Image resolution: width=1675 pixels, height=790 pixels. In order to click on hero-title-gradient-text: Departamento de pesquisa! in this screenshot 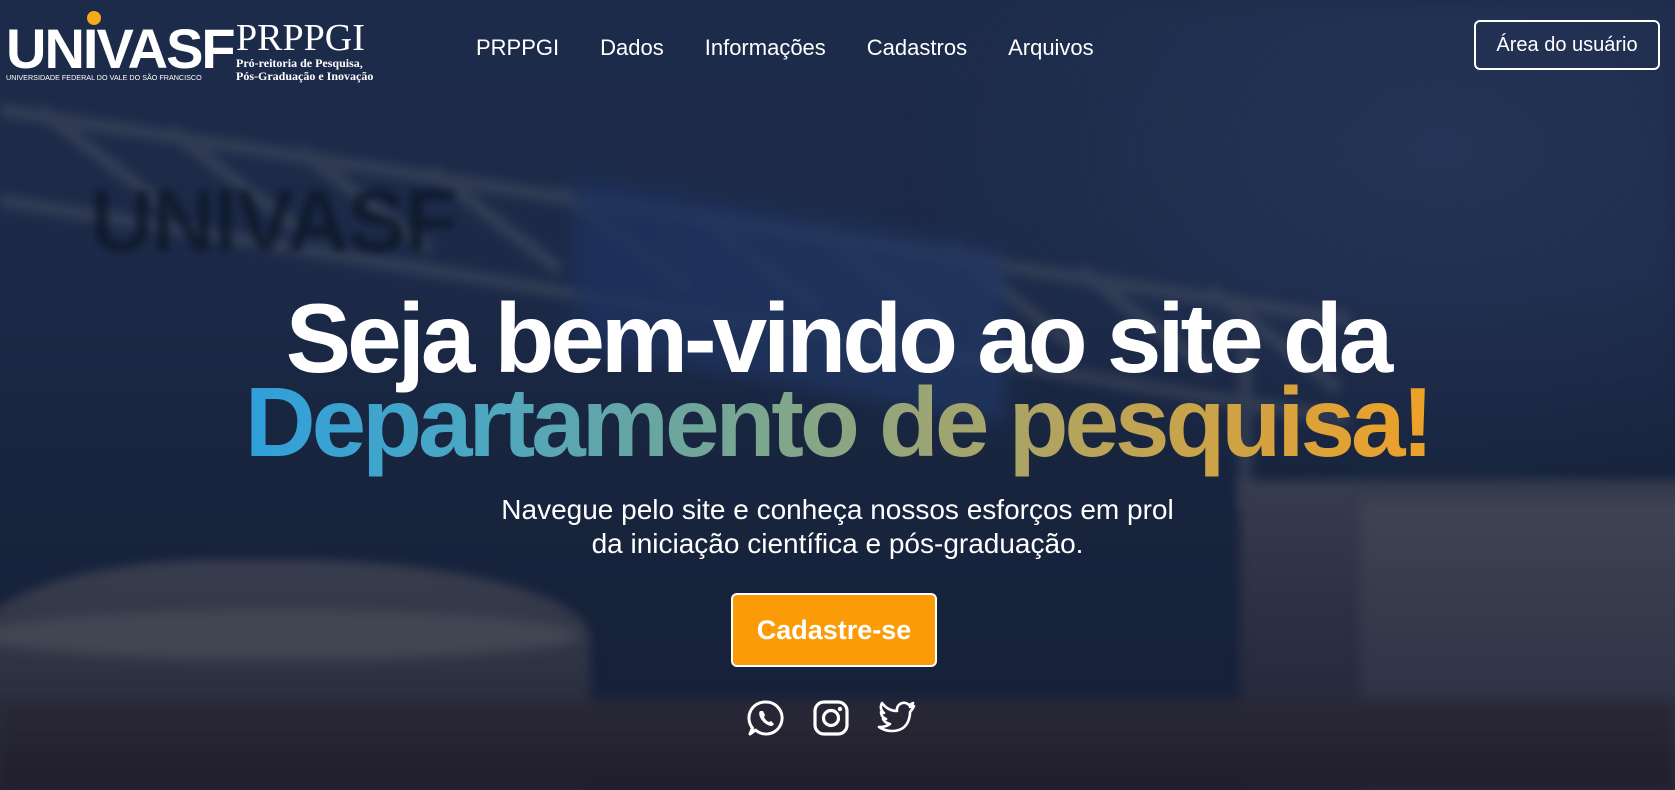, I will do `click(839, 422)`.